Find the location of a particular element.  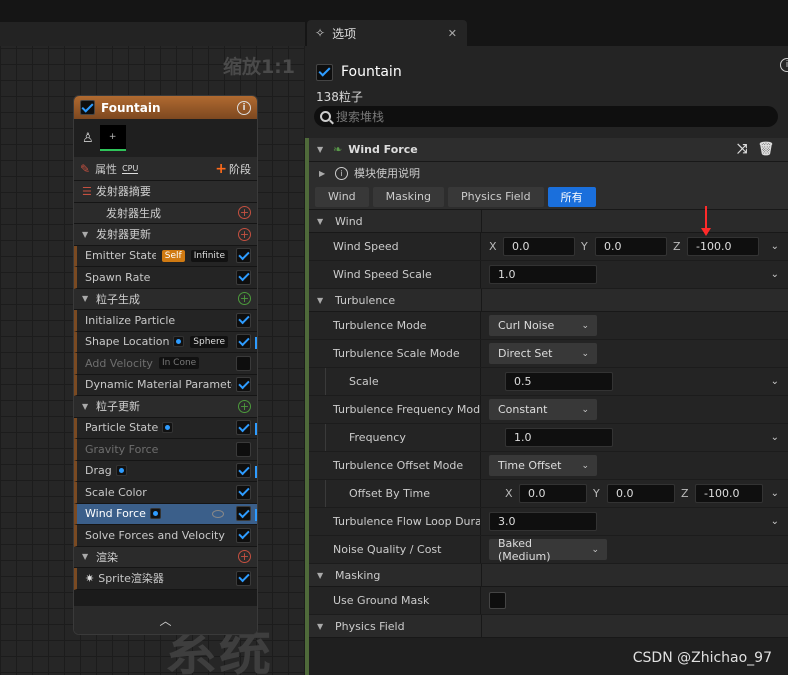

filter-button: Masking is located at coordinates (408, 196).